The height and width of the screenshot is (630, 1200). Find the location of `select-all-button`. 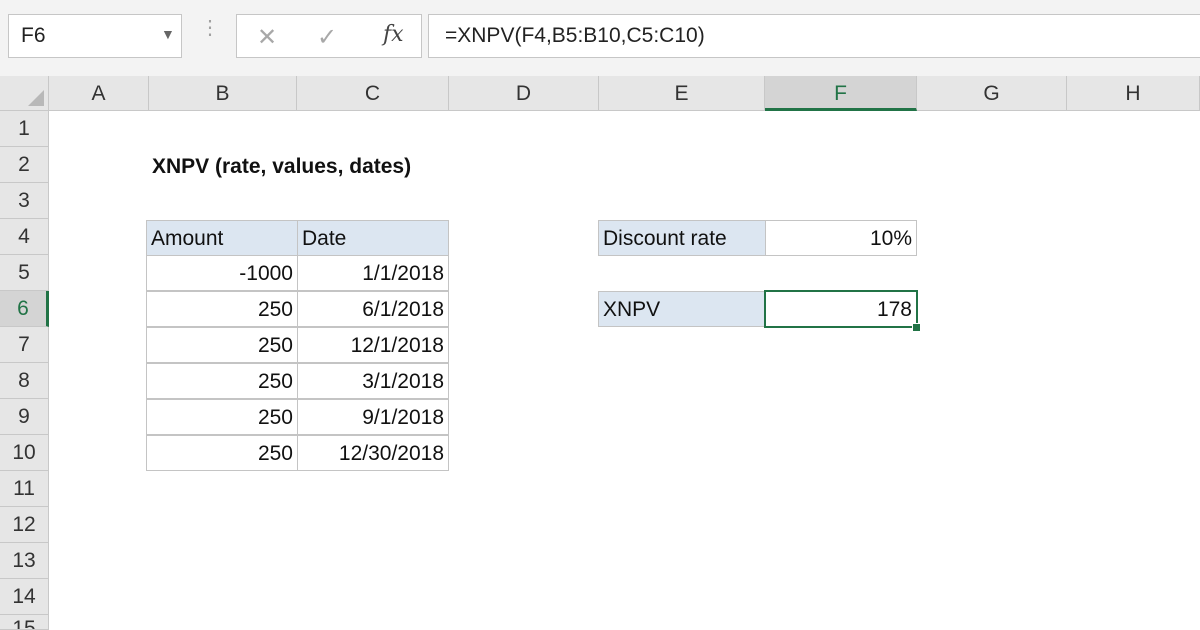

select-all-button is located at coordinates (24, 93).